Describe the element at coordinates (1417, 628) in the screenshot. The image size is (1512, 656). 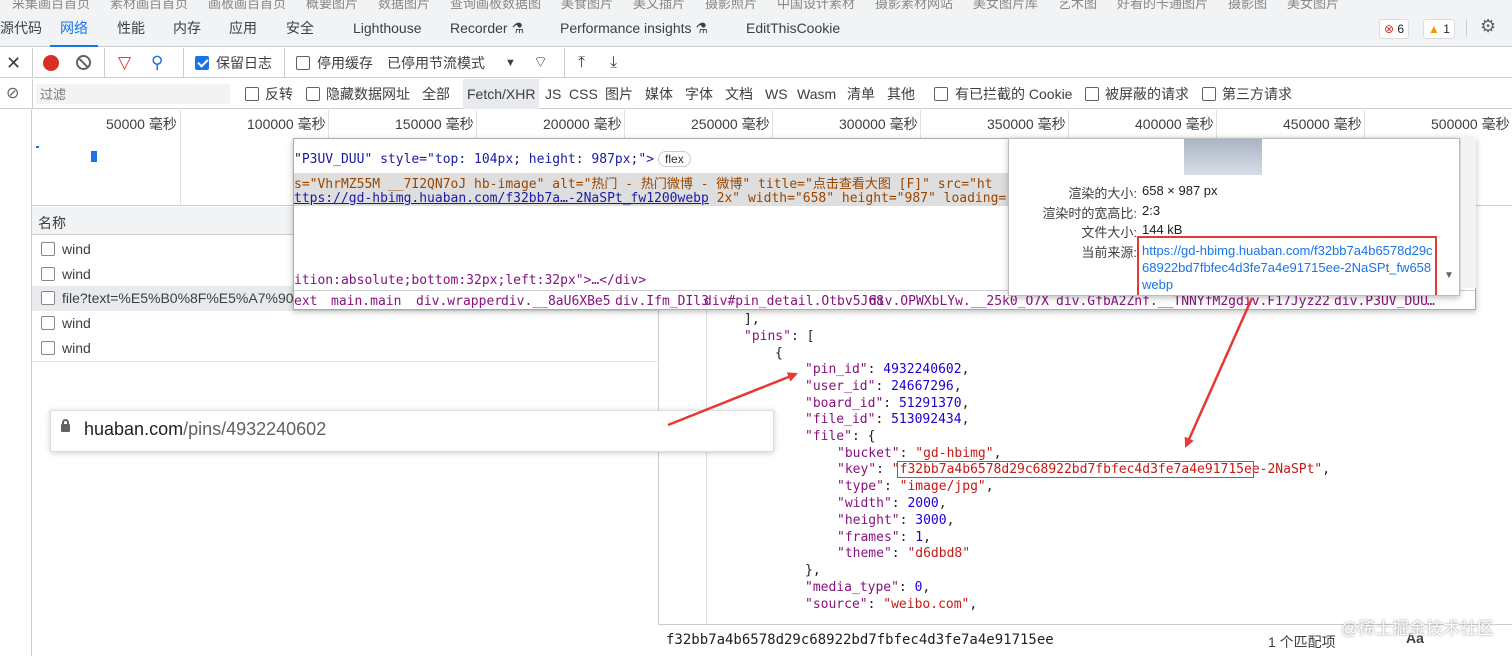
I see `watermark: @稀土掘金技术社区` at that location.